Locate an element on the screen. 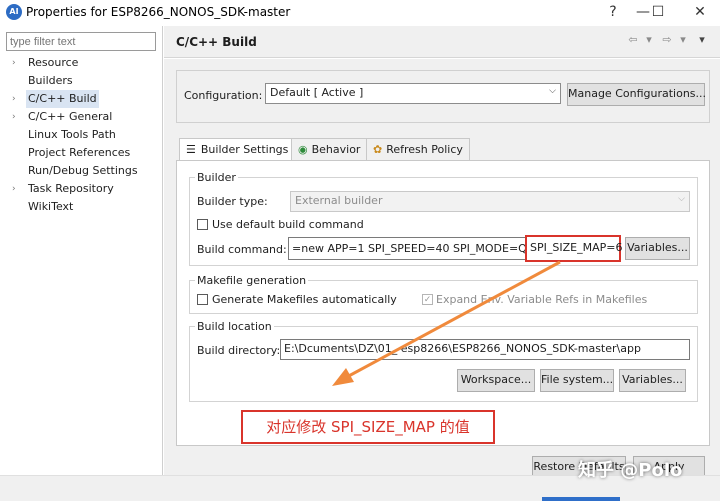  annotation-note: 对应修改 SPI_SIZE_MAP 的值 is located at coordinates (368, 427).